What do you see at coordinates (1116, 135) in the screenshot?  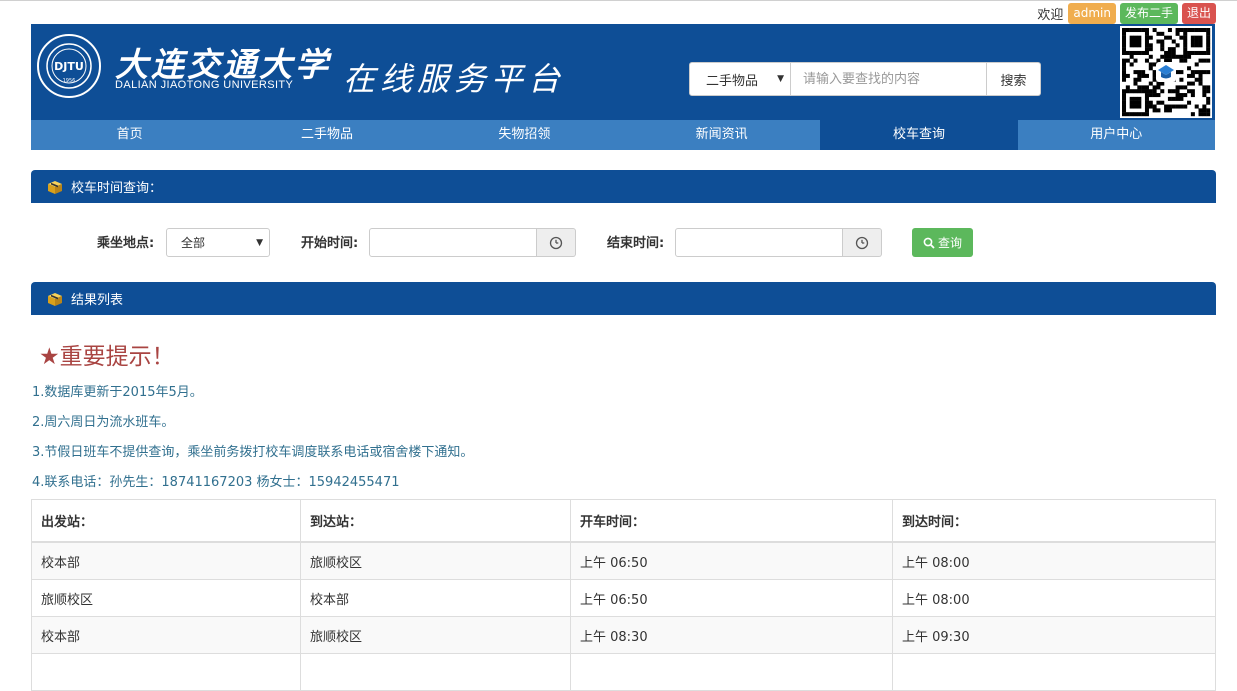 I see `nav-item-user-center: 用户中心` at bounding box center [1116, 135].